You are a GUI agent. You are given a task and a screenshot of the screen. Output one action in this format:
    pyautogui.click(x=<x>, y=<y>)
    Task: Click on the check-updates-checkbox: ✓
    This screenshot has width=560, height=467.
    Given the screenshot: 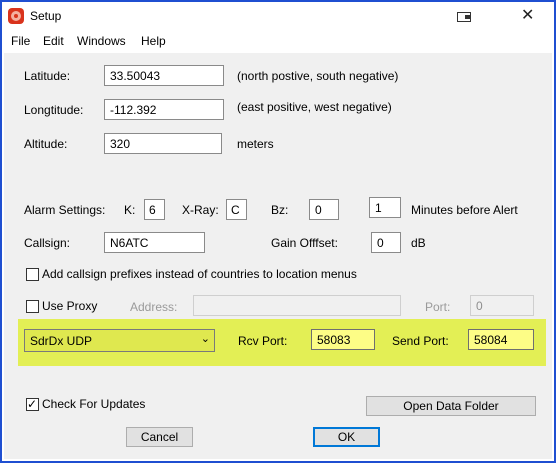 What is the action you would take?
    pyautogui.click(x=32, y=404)
    